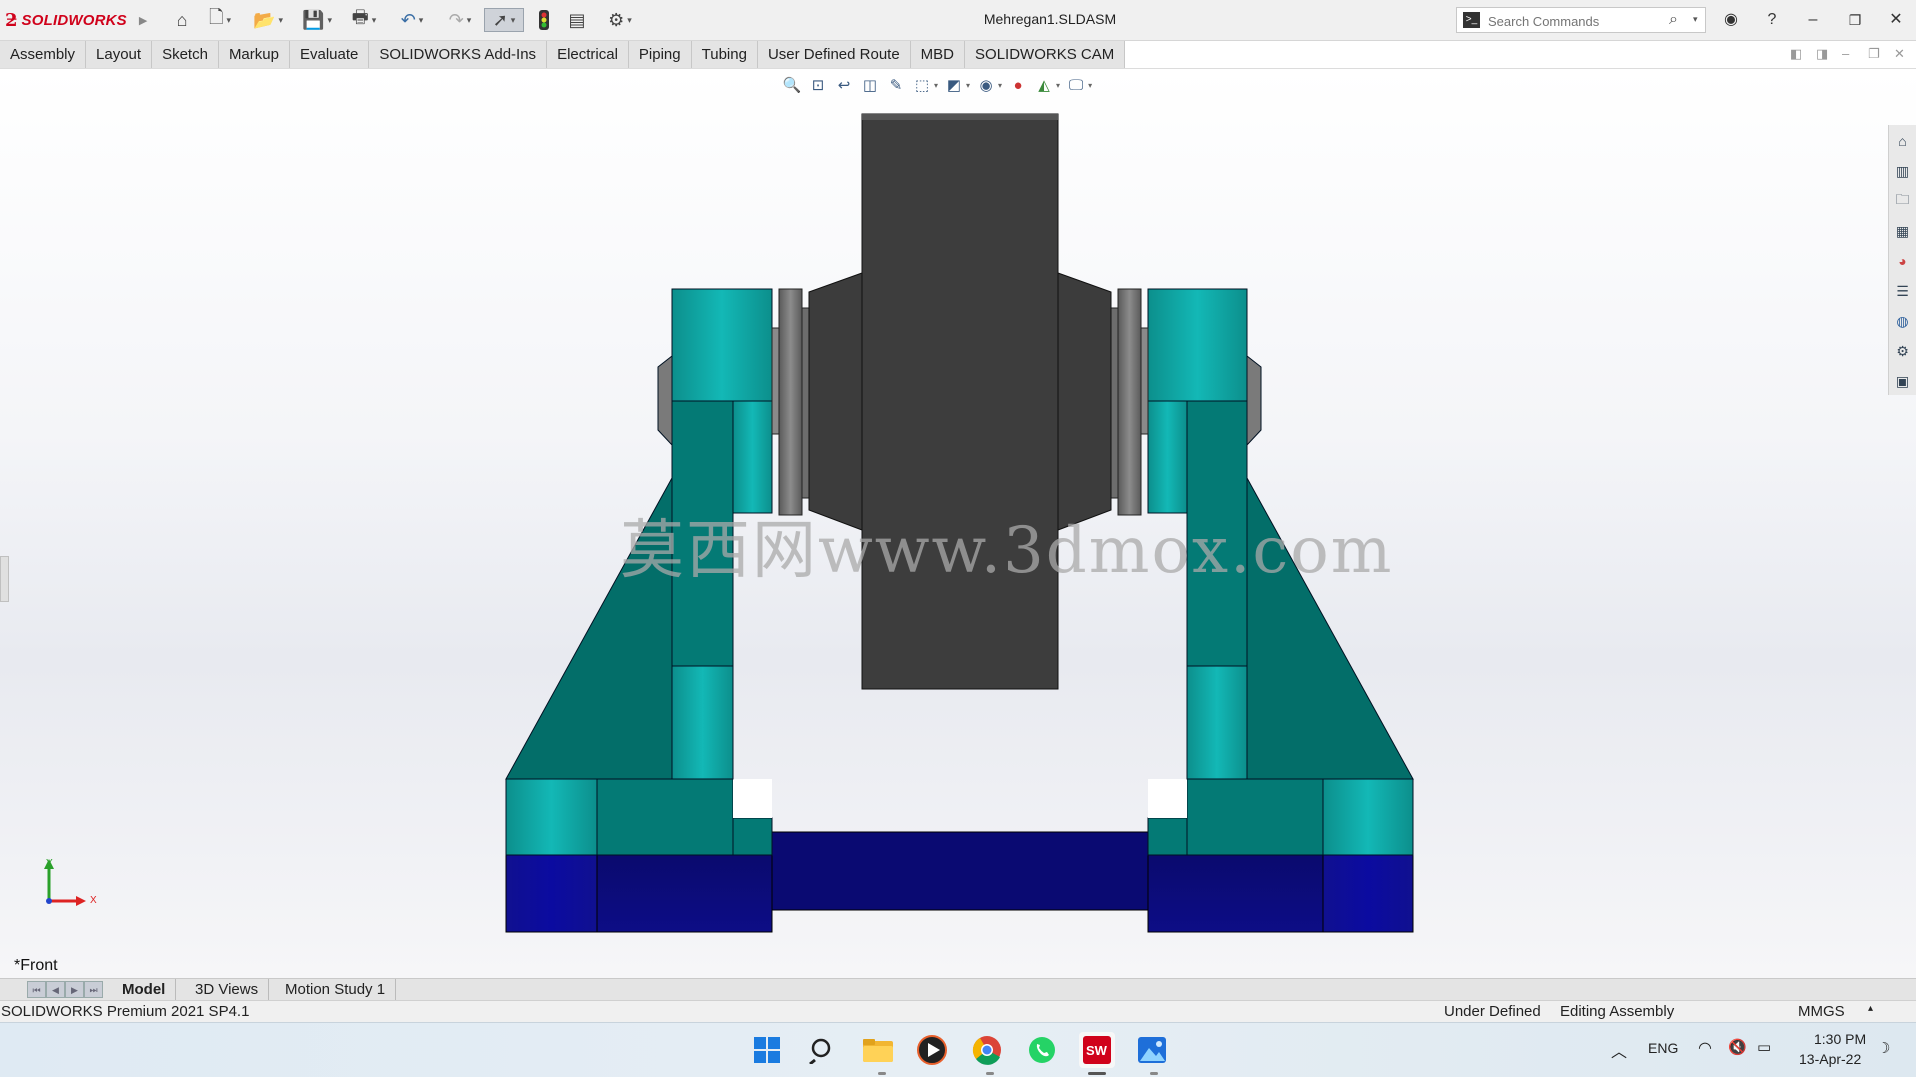 The image size is (1916, 1077). Describe the element at coordinates (43, 54) in the screenshot. I see `tab-assembly: Assembly` at that location.